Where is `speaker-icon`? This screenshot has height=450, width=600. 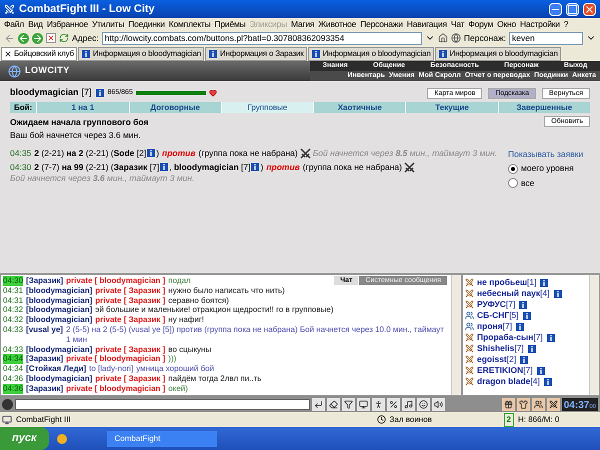
speaker-icon is located at coordinates (438, 404).